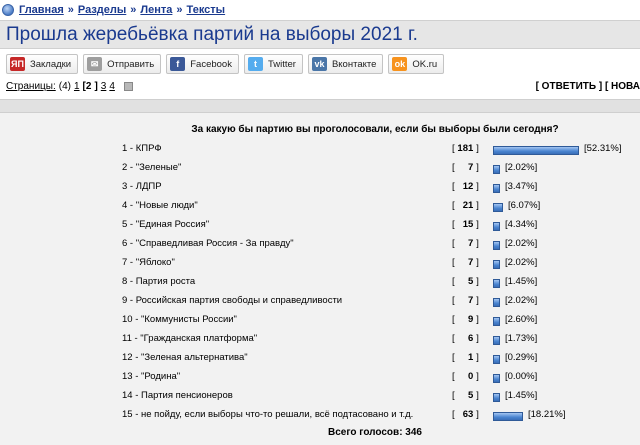  I want to click on poll-option-count: [ 15], so click(465, 224).